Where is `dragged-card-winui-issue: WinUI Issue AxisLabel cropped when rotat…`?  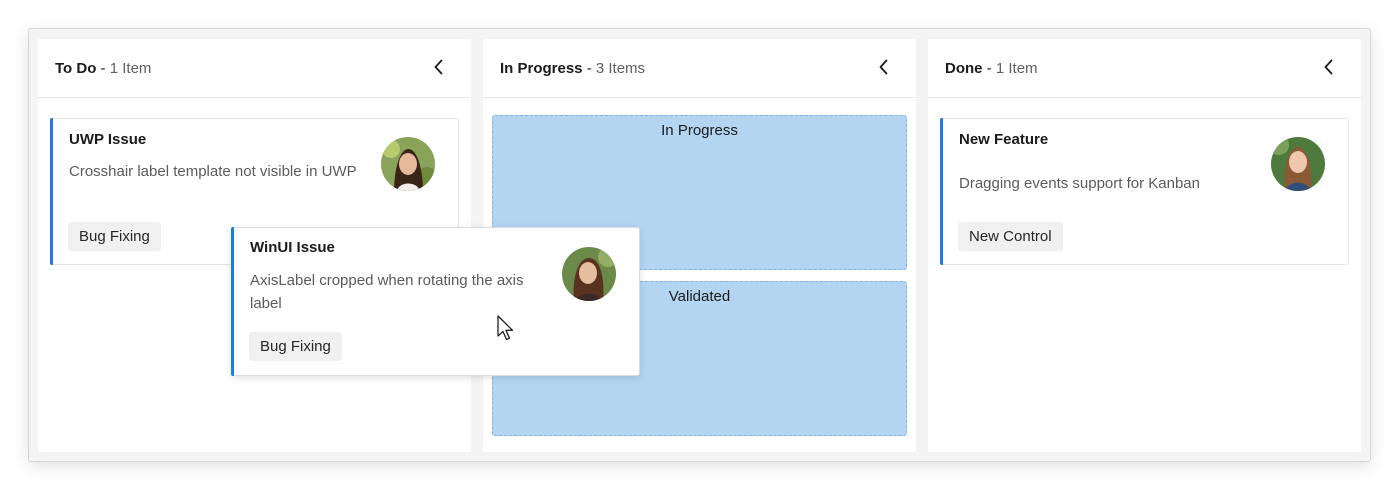 dragged-card-winui-issue: WinUI Issue AxisLabel cropped when rotat… is located at coordinates (435, 301).